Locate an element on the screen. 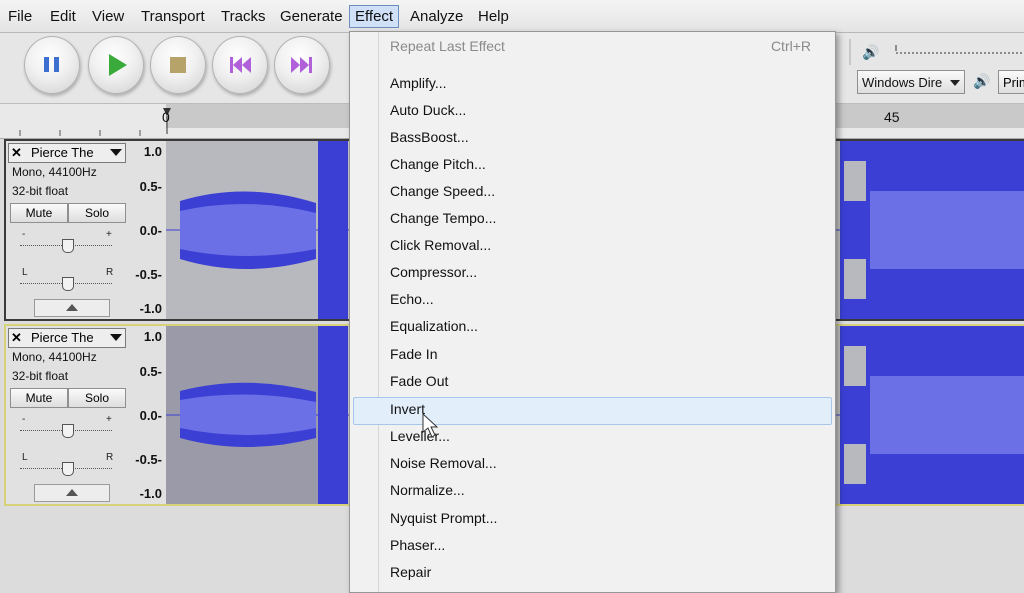  ruler-label-0: 0 is located at coordinates (166, 117).